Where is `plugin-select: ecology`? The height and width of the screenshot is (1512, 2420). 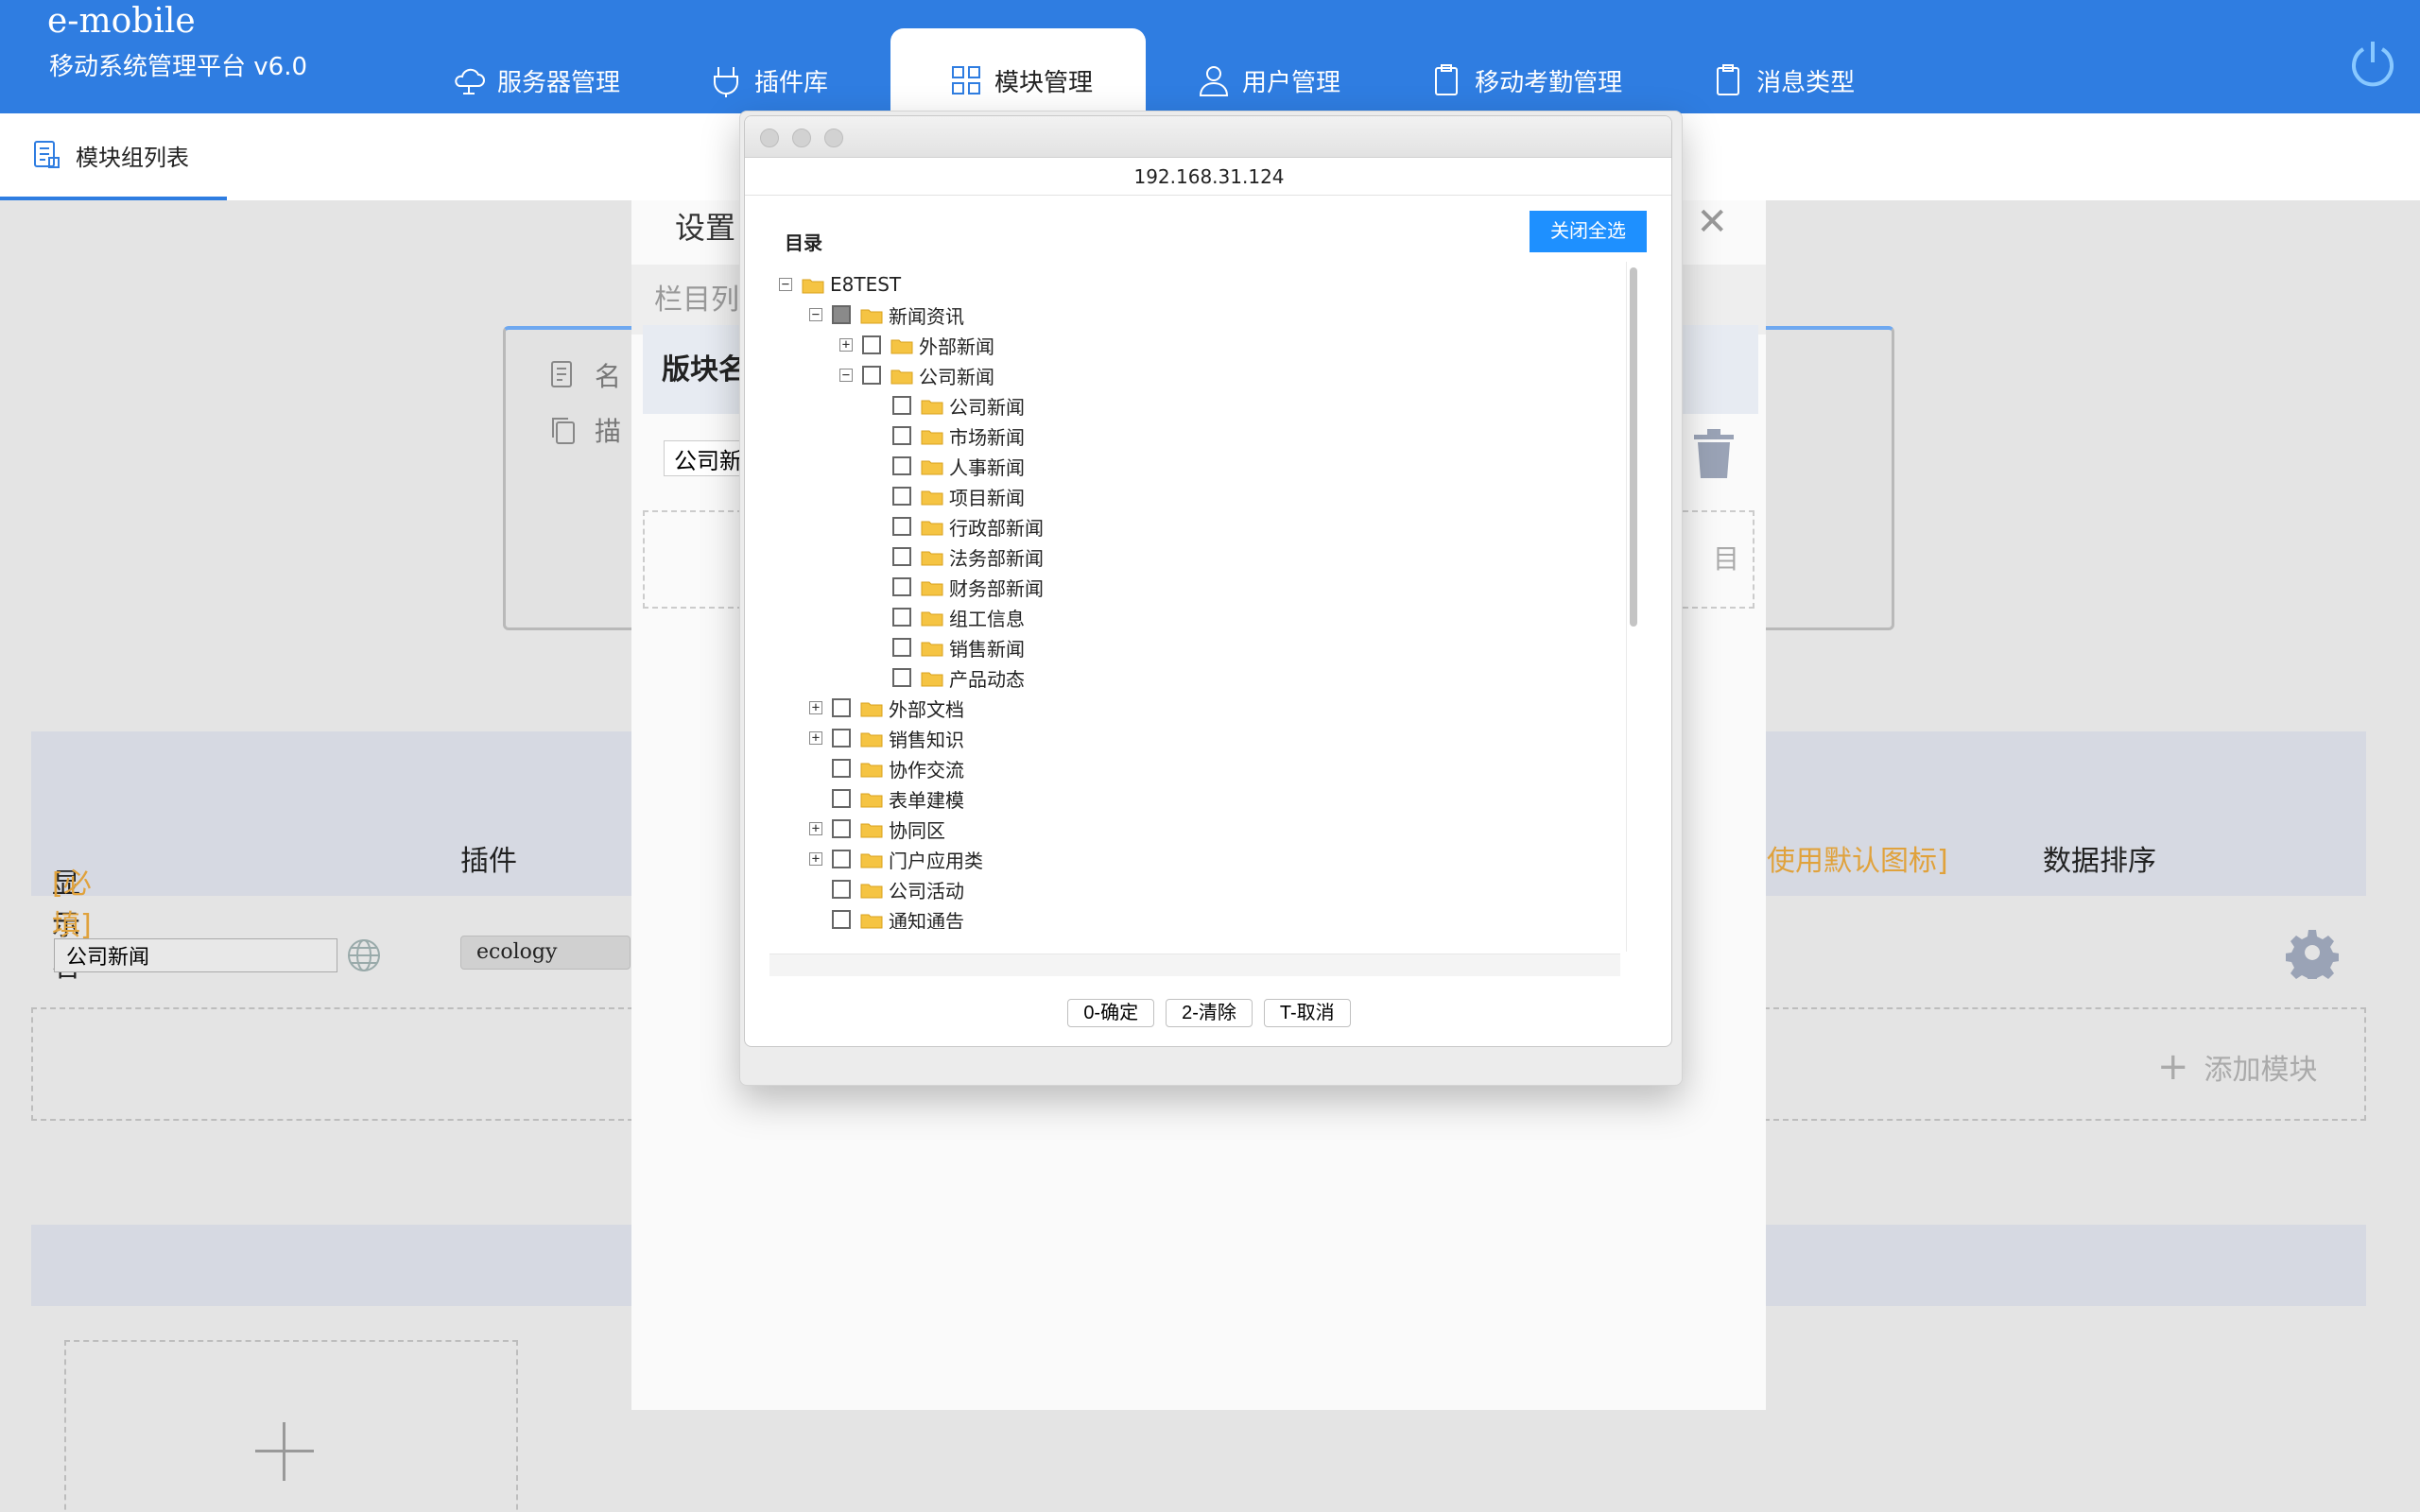 plugin-select: ecology is located at coordinates (545, 953).